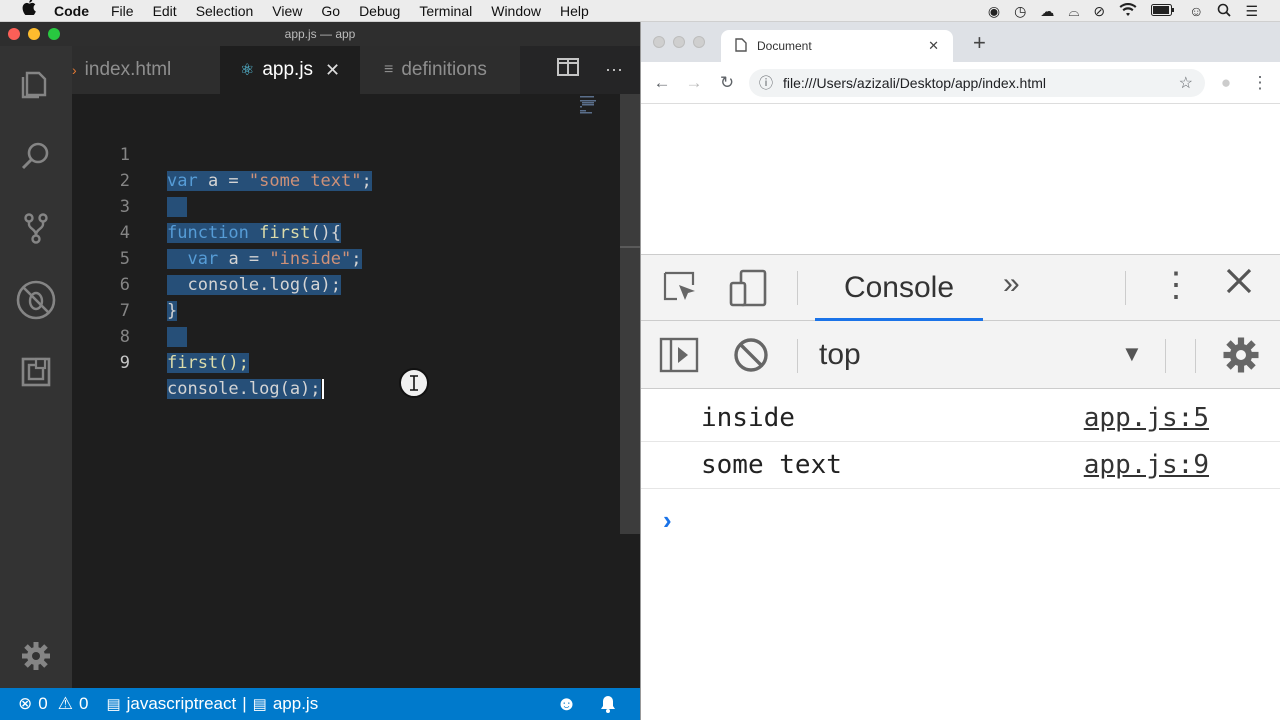 The image size is (1280, 720). I want to click on new-tab-icon: +, so click(979, 43).